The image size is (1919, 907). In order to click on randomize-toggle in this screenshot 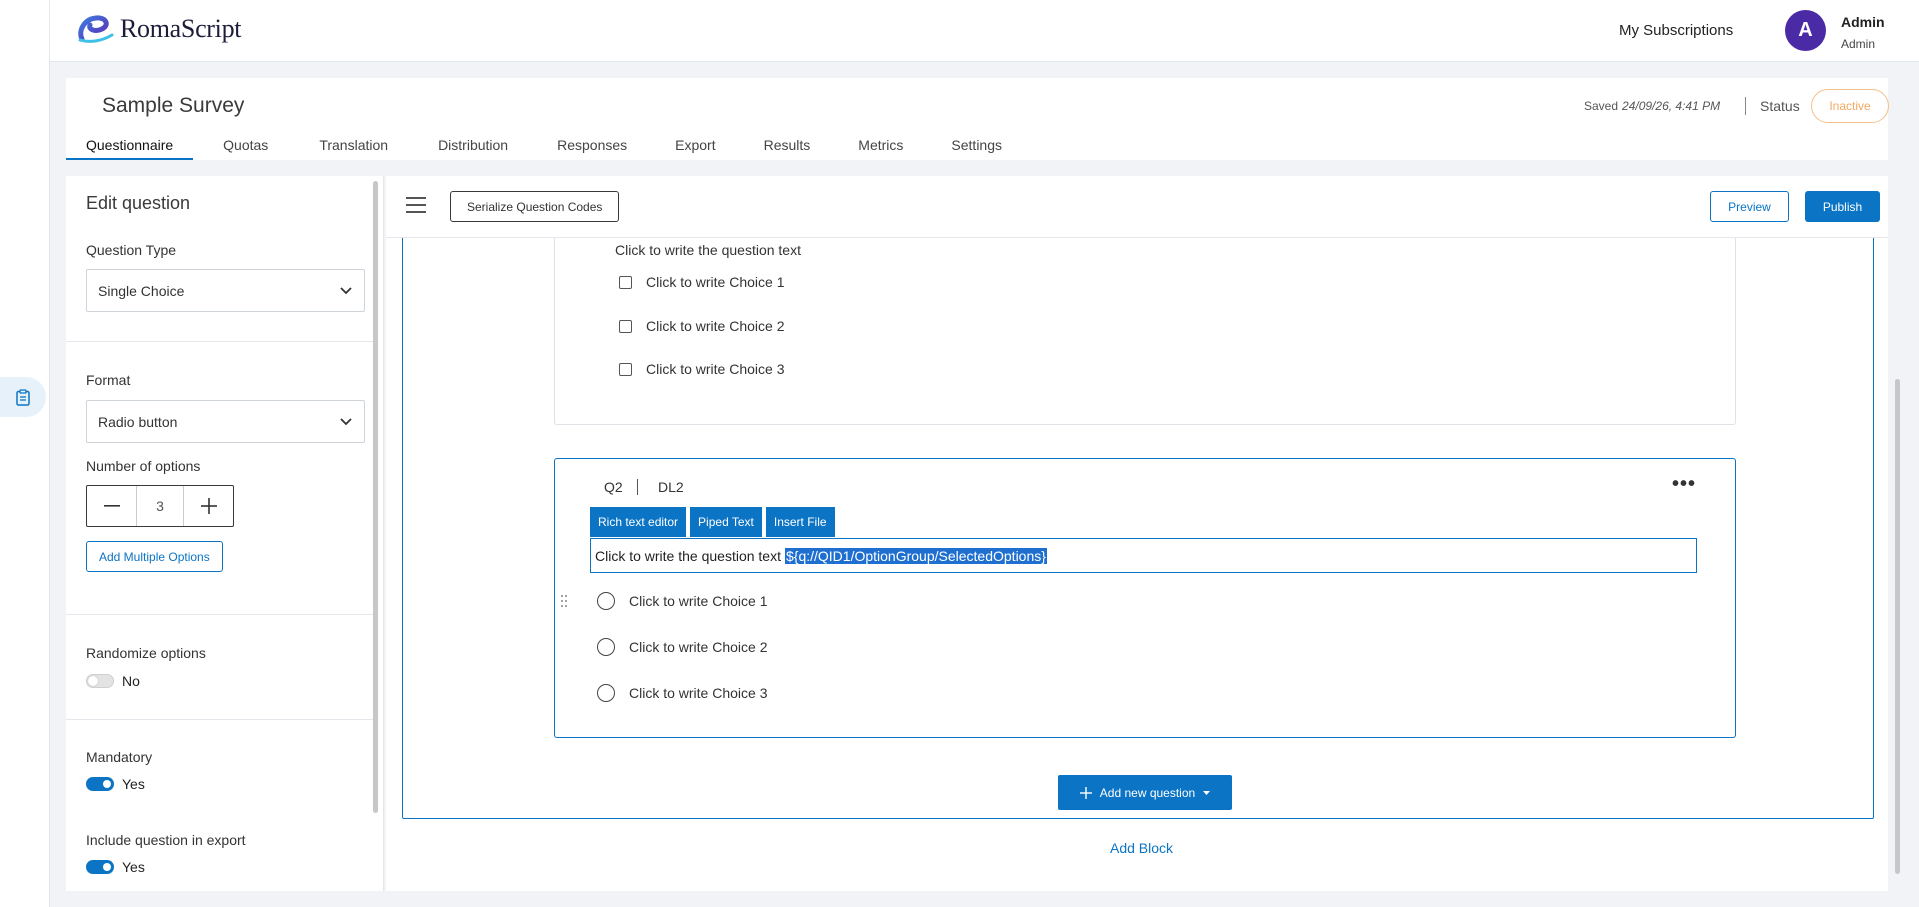, I will do `click(100, 681)`.